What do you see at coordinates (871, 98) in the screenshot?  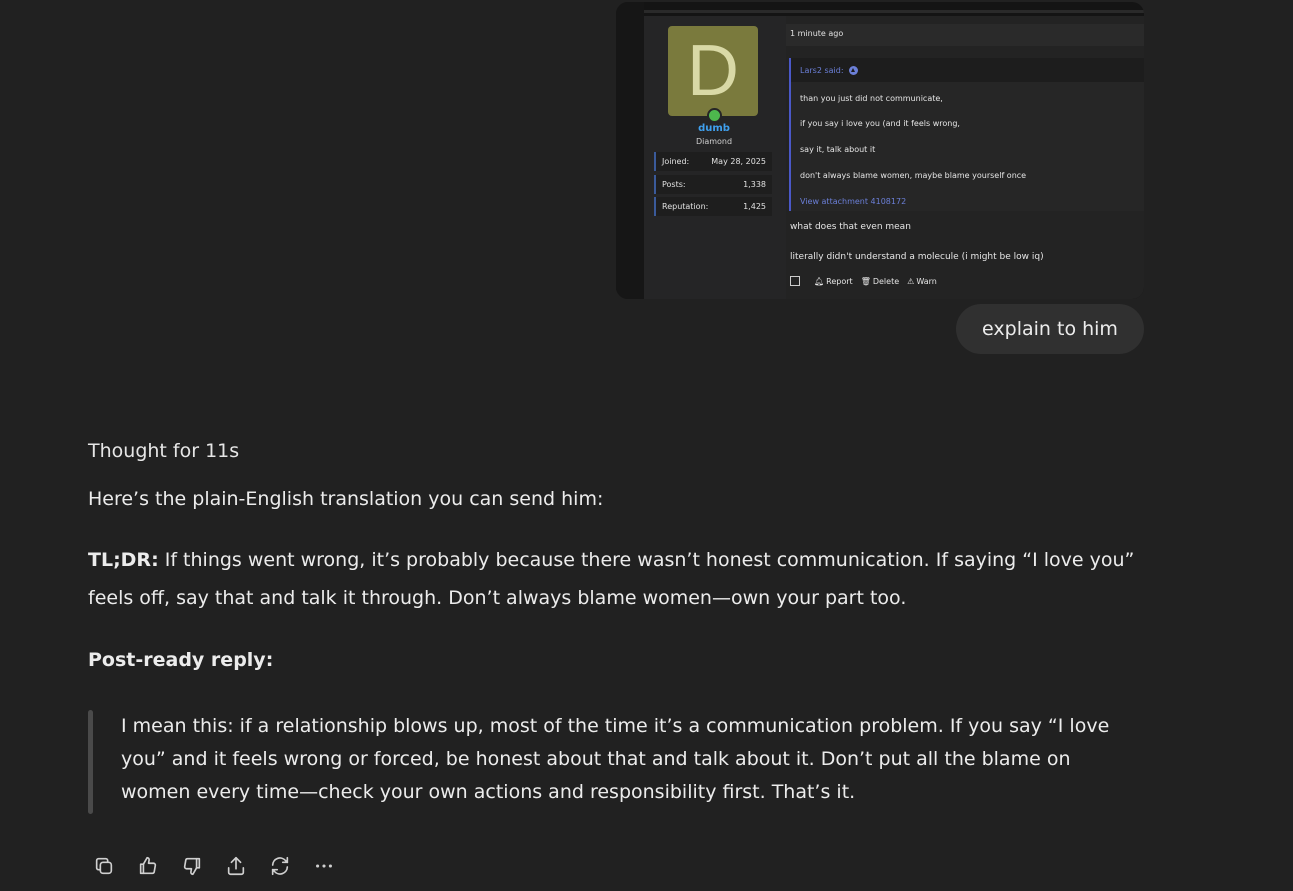 I see `quote-line: than you just did not communicate,` at bounding box center [871, 98].